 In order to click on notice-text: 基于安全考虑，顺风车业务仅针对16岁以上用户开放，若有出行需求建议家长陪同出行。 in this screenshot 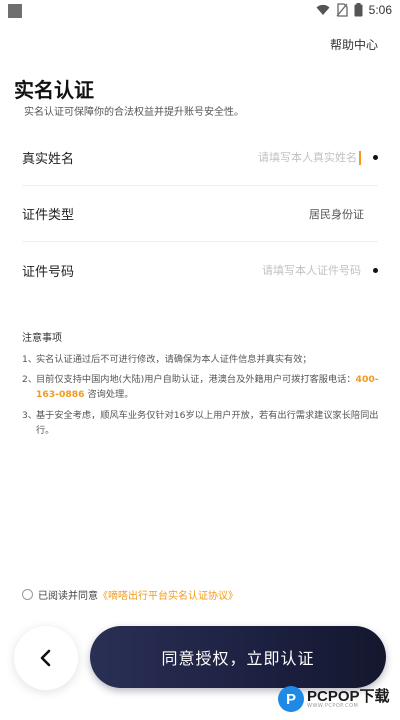, I will do `click(207, 423)`.